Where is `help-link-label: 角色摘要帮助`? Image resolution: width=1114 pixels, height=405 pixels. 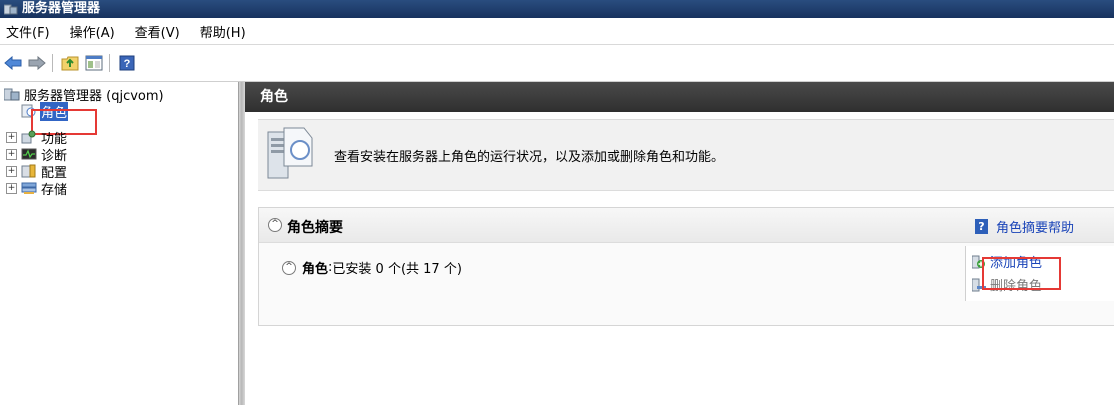 help-link-label: 角色摘要帮助 is located at coordinates (1035, 228).